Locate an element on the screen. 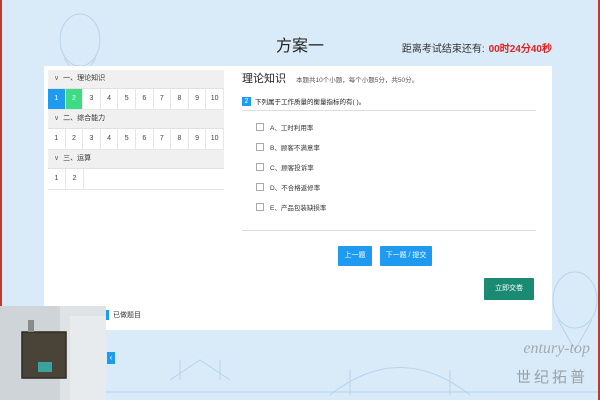 This screenshot has height=400, width=600. exam-title: 方案一 is located at coordinates (299, 46).